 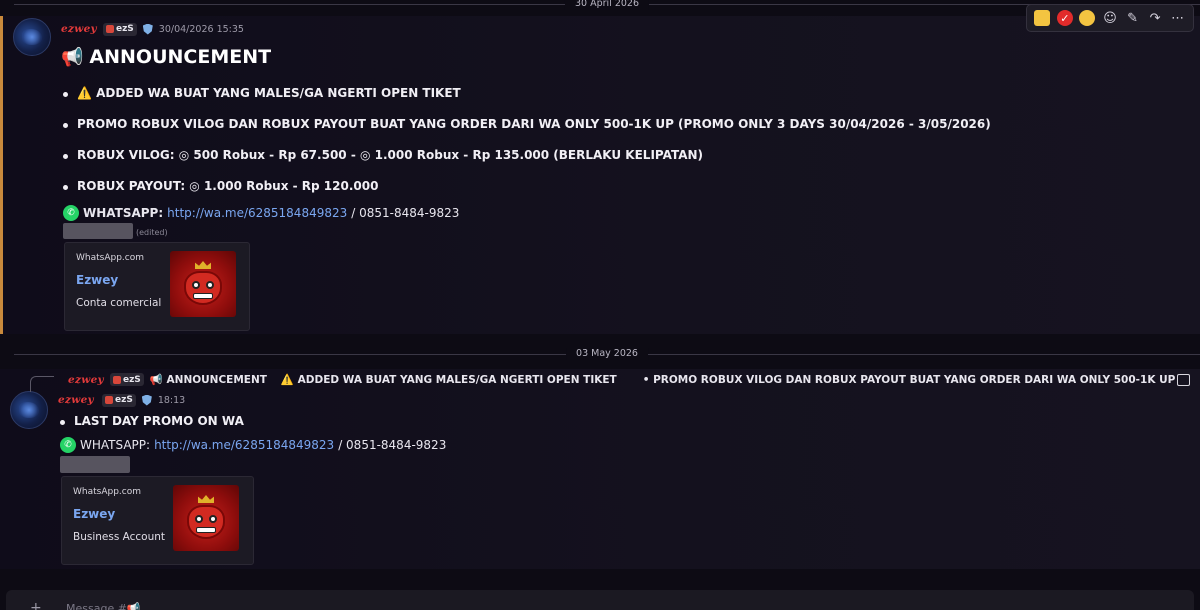 I want to click on message-action-toolbar: ✓ ☺ ✎ ↷ ⋯, so click(x=1110, y=18).